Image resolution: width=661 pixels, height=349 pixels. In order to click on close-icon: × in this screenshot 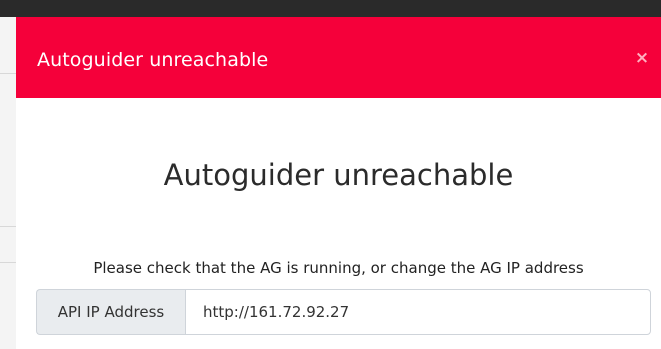, I will do `click(642, 58)`.